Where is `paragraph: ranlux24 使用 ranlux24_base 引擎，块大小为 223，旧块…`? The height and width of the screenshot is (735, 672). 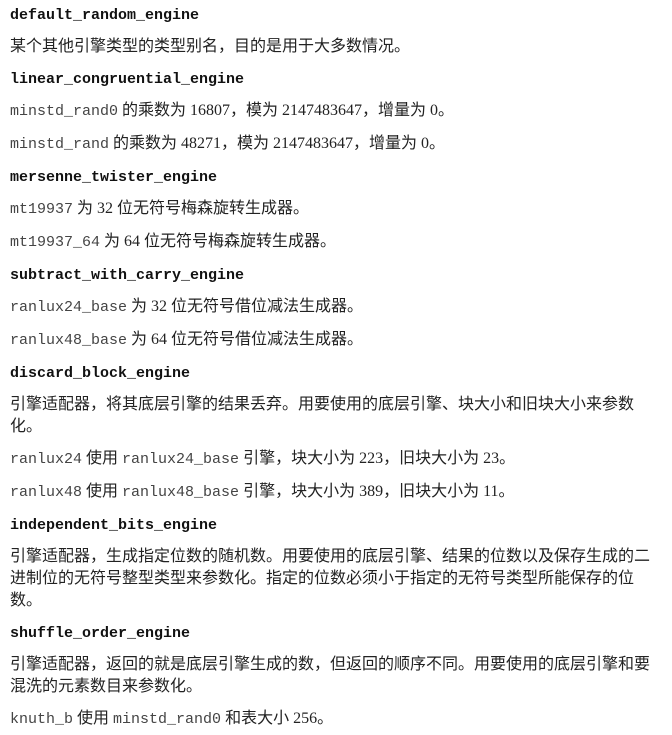
paragraph: ranlux24 使用 ranlux24_base 引擎，块大小为 223，旧块… is located at coordinates (336, 459).